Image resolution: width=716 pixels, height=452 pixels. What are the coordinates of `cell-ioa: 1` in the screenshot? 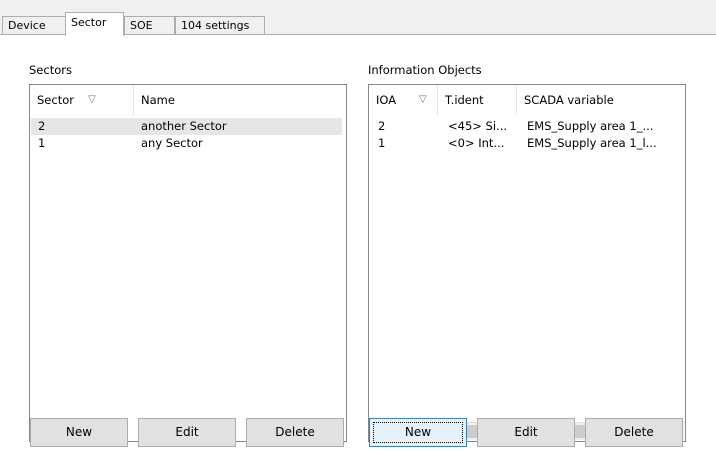 It's located at (382, 143).